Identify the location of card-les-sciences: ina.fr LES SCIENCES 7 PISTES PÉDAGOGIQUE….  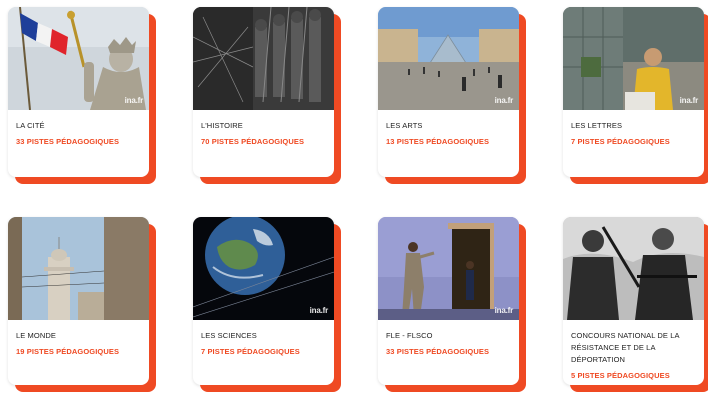
(263, 301).